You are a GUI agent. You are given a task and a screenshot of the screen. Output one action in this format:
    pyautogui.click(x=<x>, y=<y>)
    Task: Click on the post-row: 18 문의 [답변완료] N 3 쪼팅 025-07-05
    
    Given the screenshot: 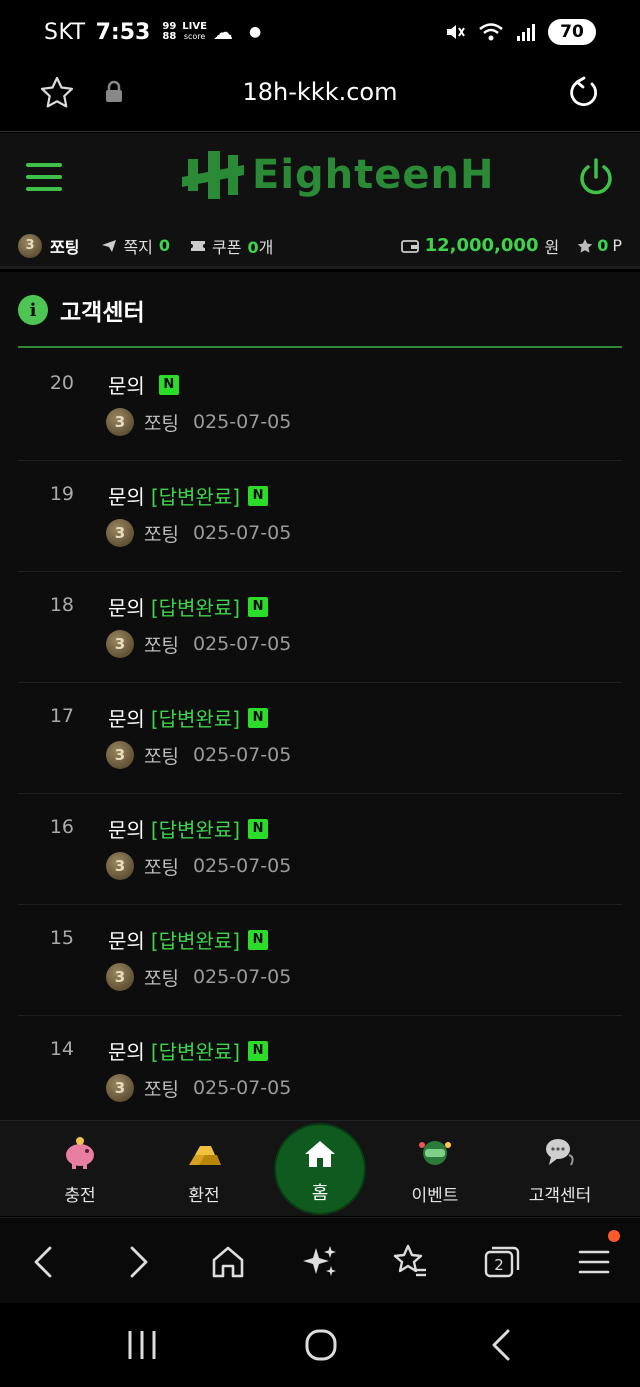 What is the action you would take?
    pyautogui.click(x=320, y=627)
    